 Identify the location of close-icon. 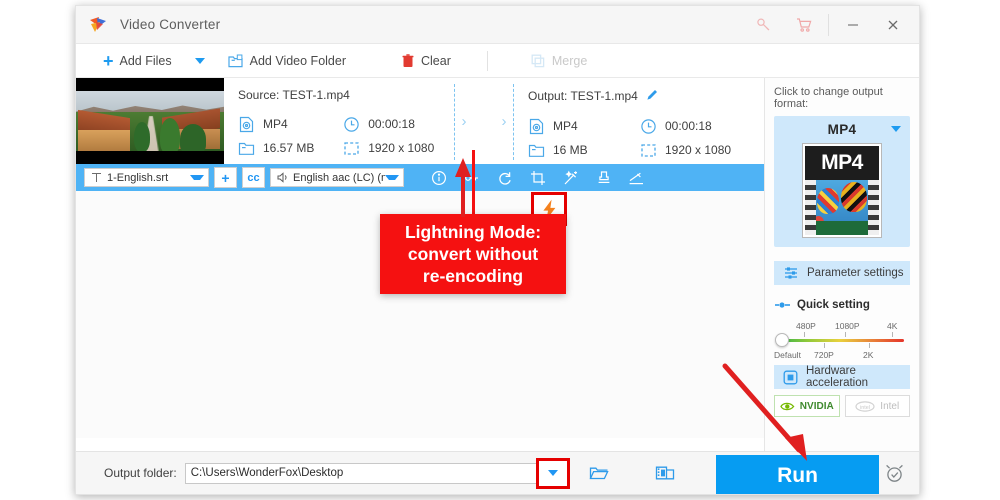
(893, 25).